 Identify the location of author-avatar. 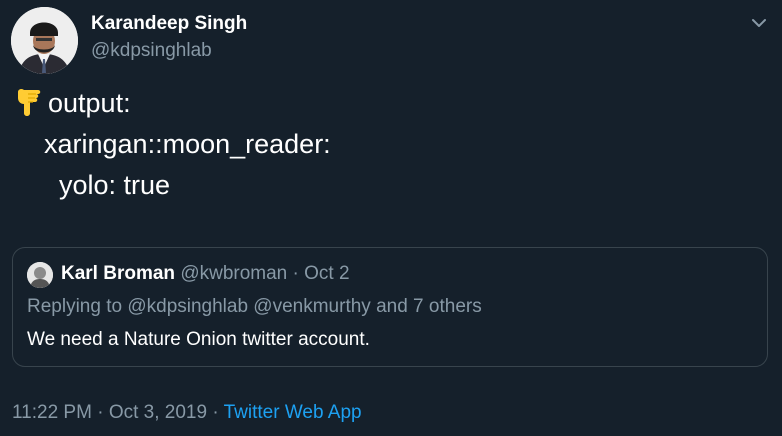
(44, 40).